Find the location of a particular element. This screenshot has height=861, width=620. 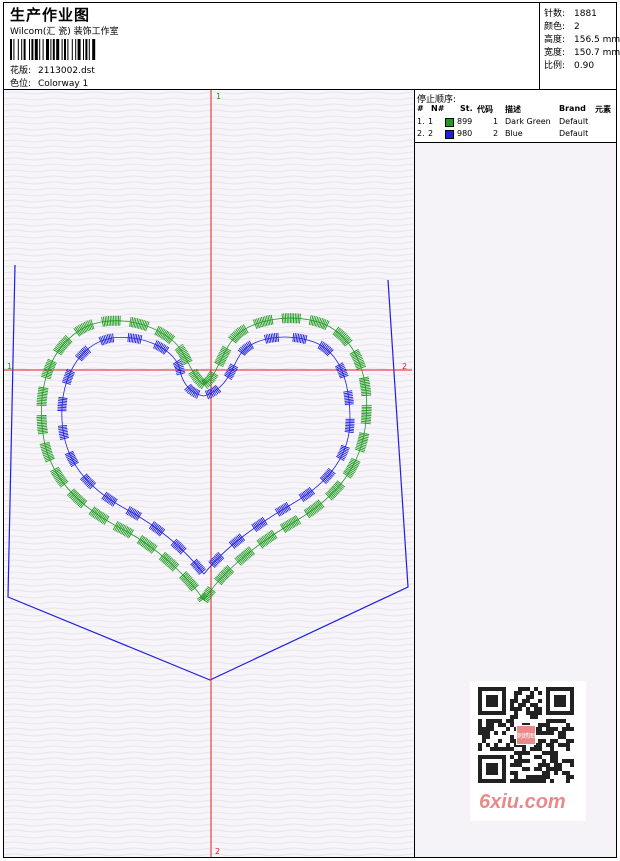

col-header-n: N# is located at coordinates (438, 108).